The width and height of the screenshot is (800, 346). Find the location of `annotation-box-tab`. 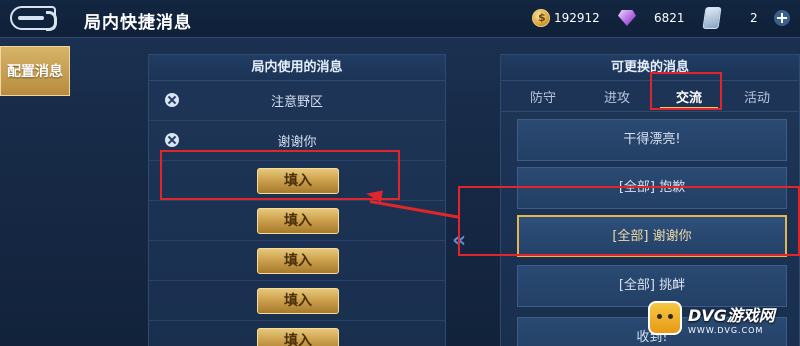

annotation-box-tab is located at coordinates (686, 91).